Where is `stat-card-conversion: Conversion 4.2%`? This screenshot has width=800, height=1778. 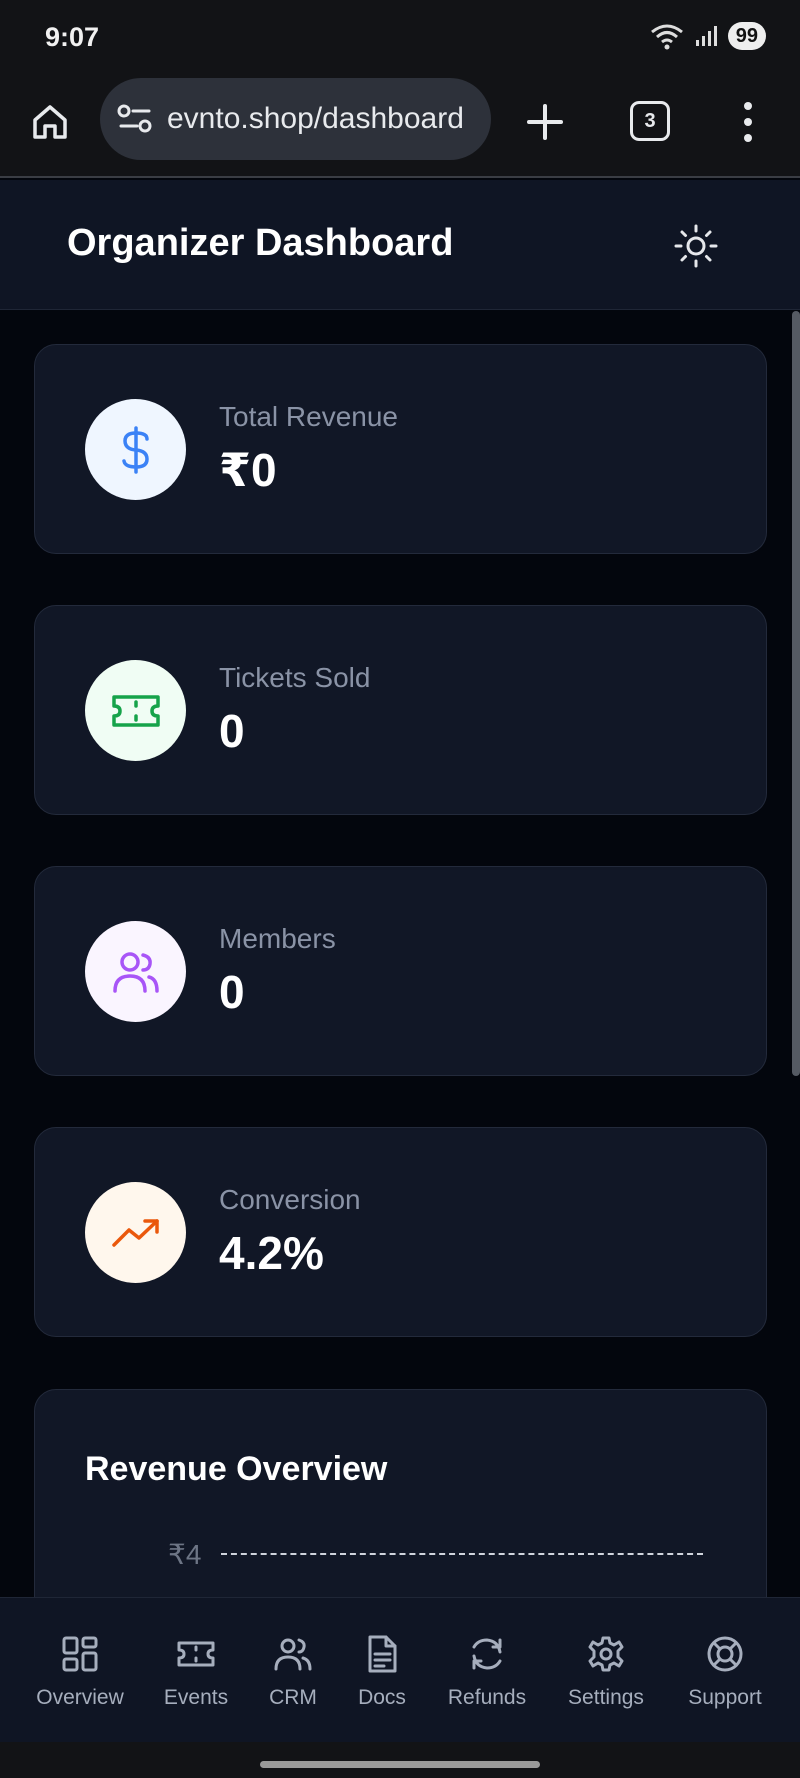 stat-card-conversion: Conversion 4.2% is located at coordinates (400, 1232).